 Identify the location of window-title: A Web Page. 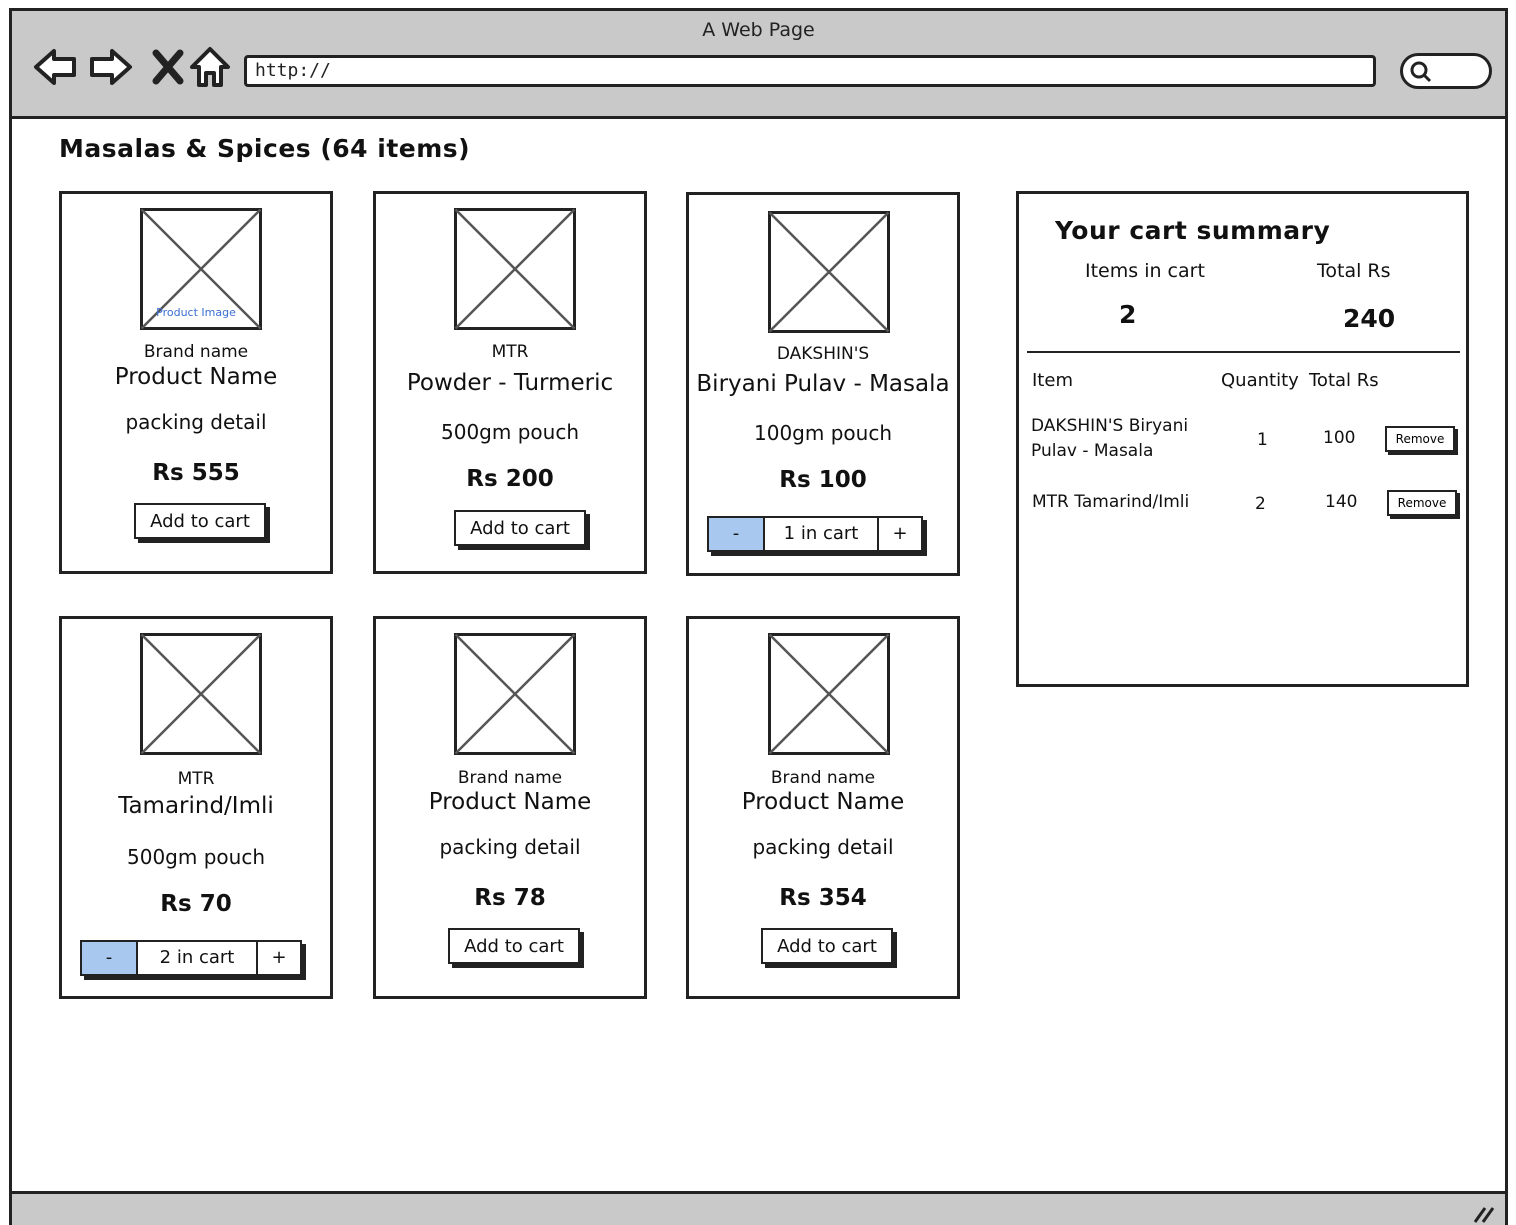
(758, 30).